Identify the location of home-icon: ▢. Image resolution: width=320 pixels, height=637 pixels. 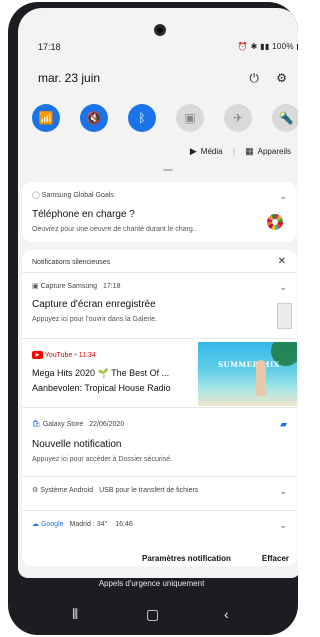
(152, 614).